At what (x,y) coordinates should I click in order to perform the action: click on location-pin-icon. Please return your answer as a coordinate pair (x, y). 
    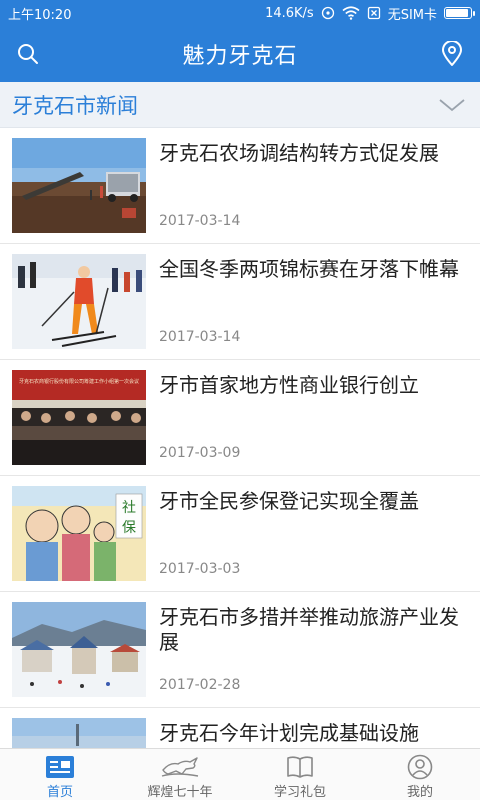
    Looking at the image, I should click on (452, 53).